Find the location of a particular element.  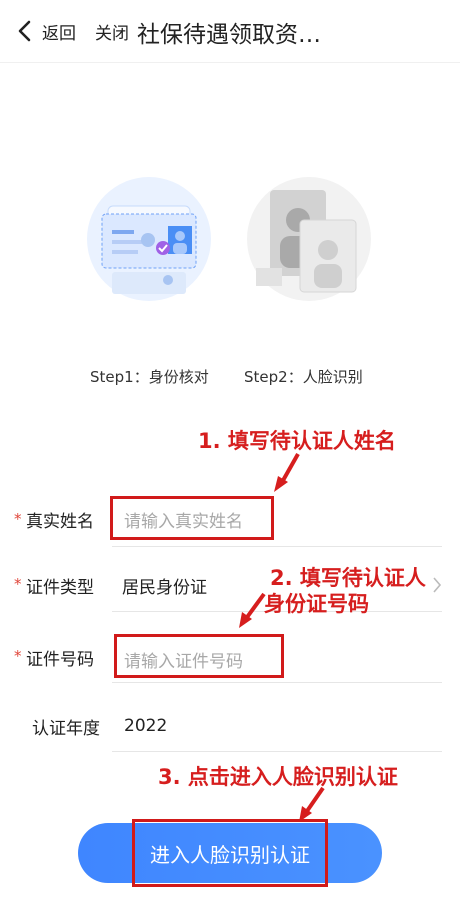

chevron-right-icon is located at coordinates (437, 585).